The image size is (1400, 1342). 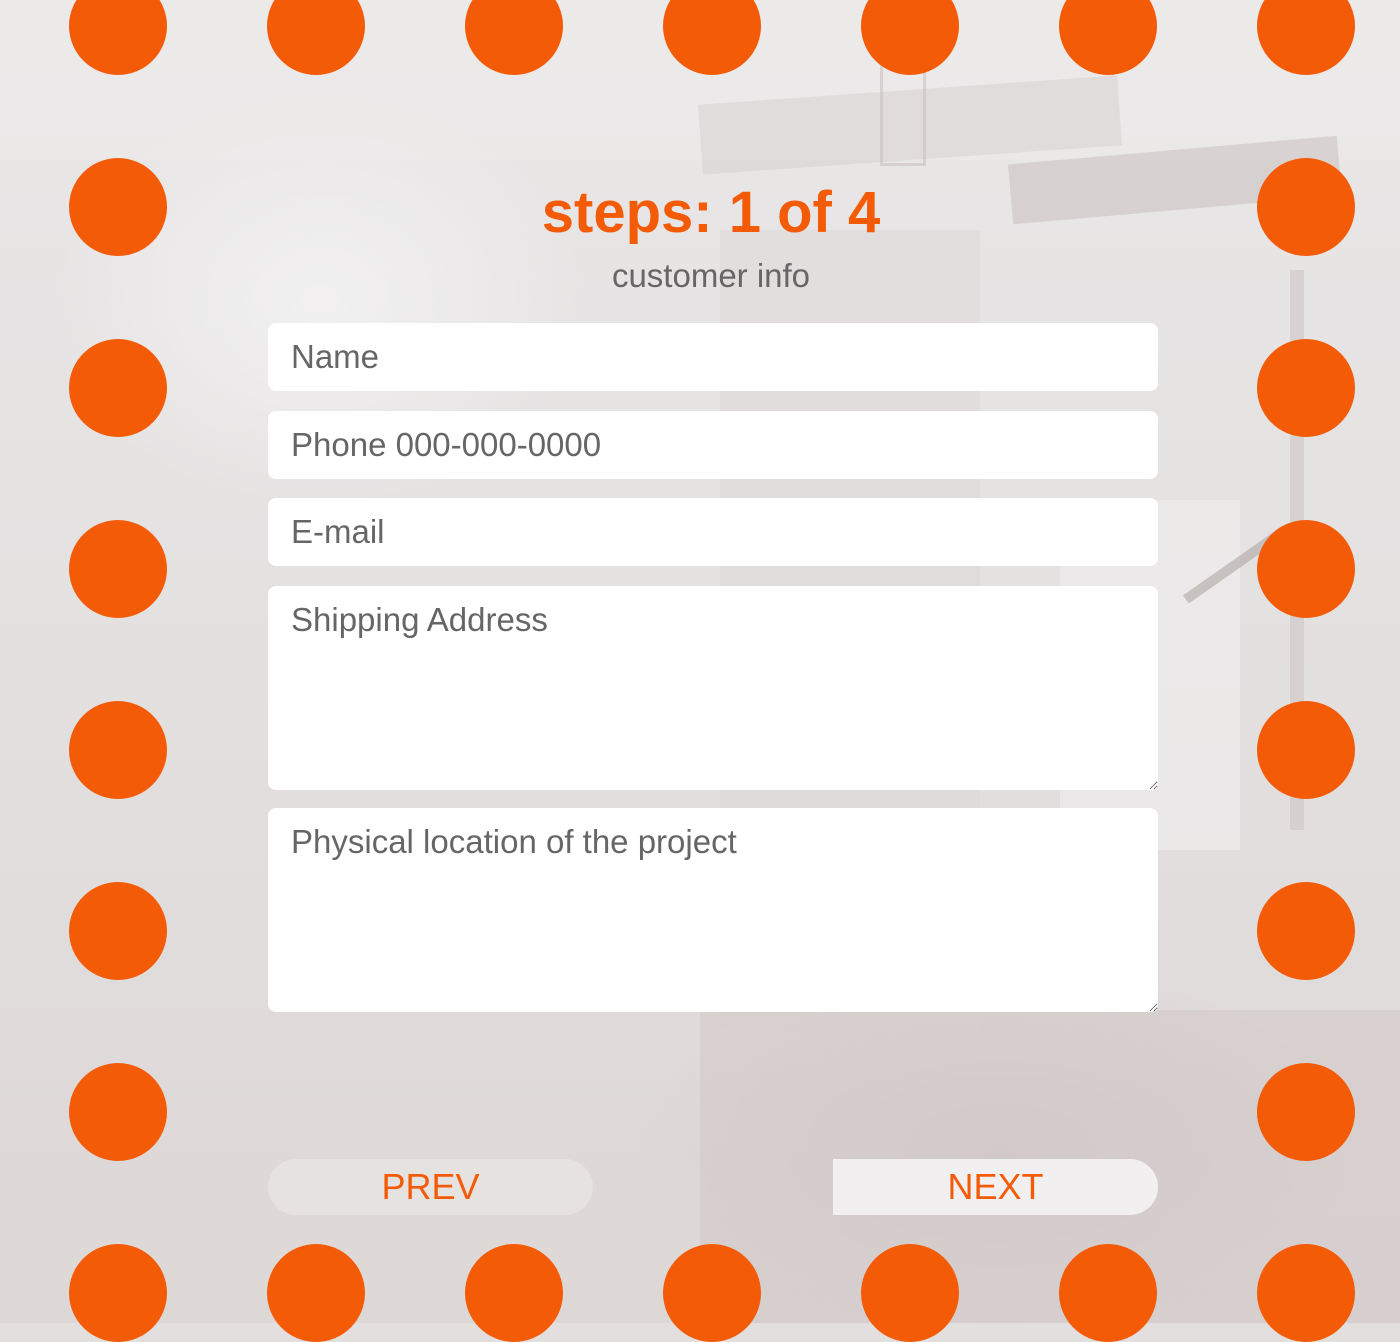 I want to click on email-input, so click(x=713, y=532).